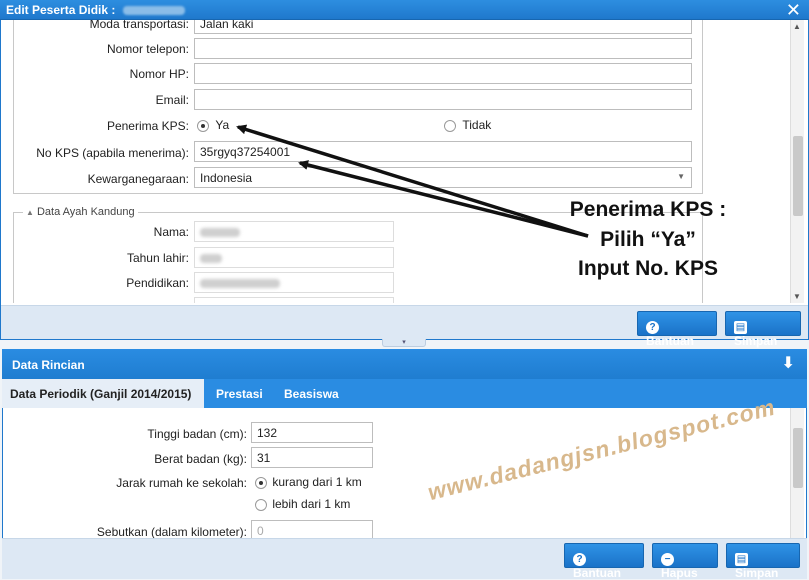 The height and width of the screenshot is (580, 809). Describe the element at coordinates (294, 300) in the screenshot. I see `ayah-next-field` at that location.